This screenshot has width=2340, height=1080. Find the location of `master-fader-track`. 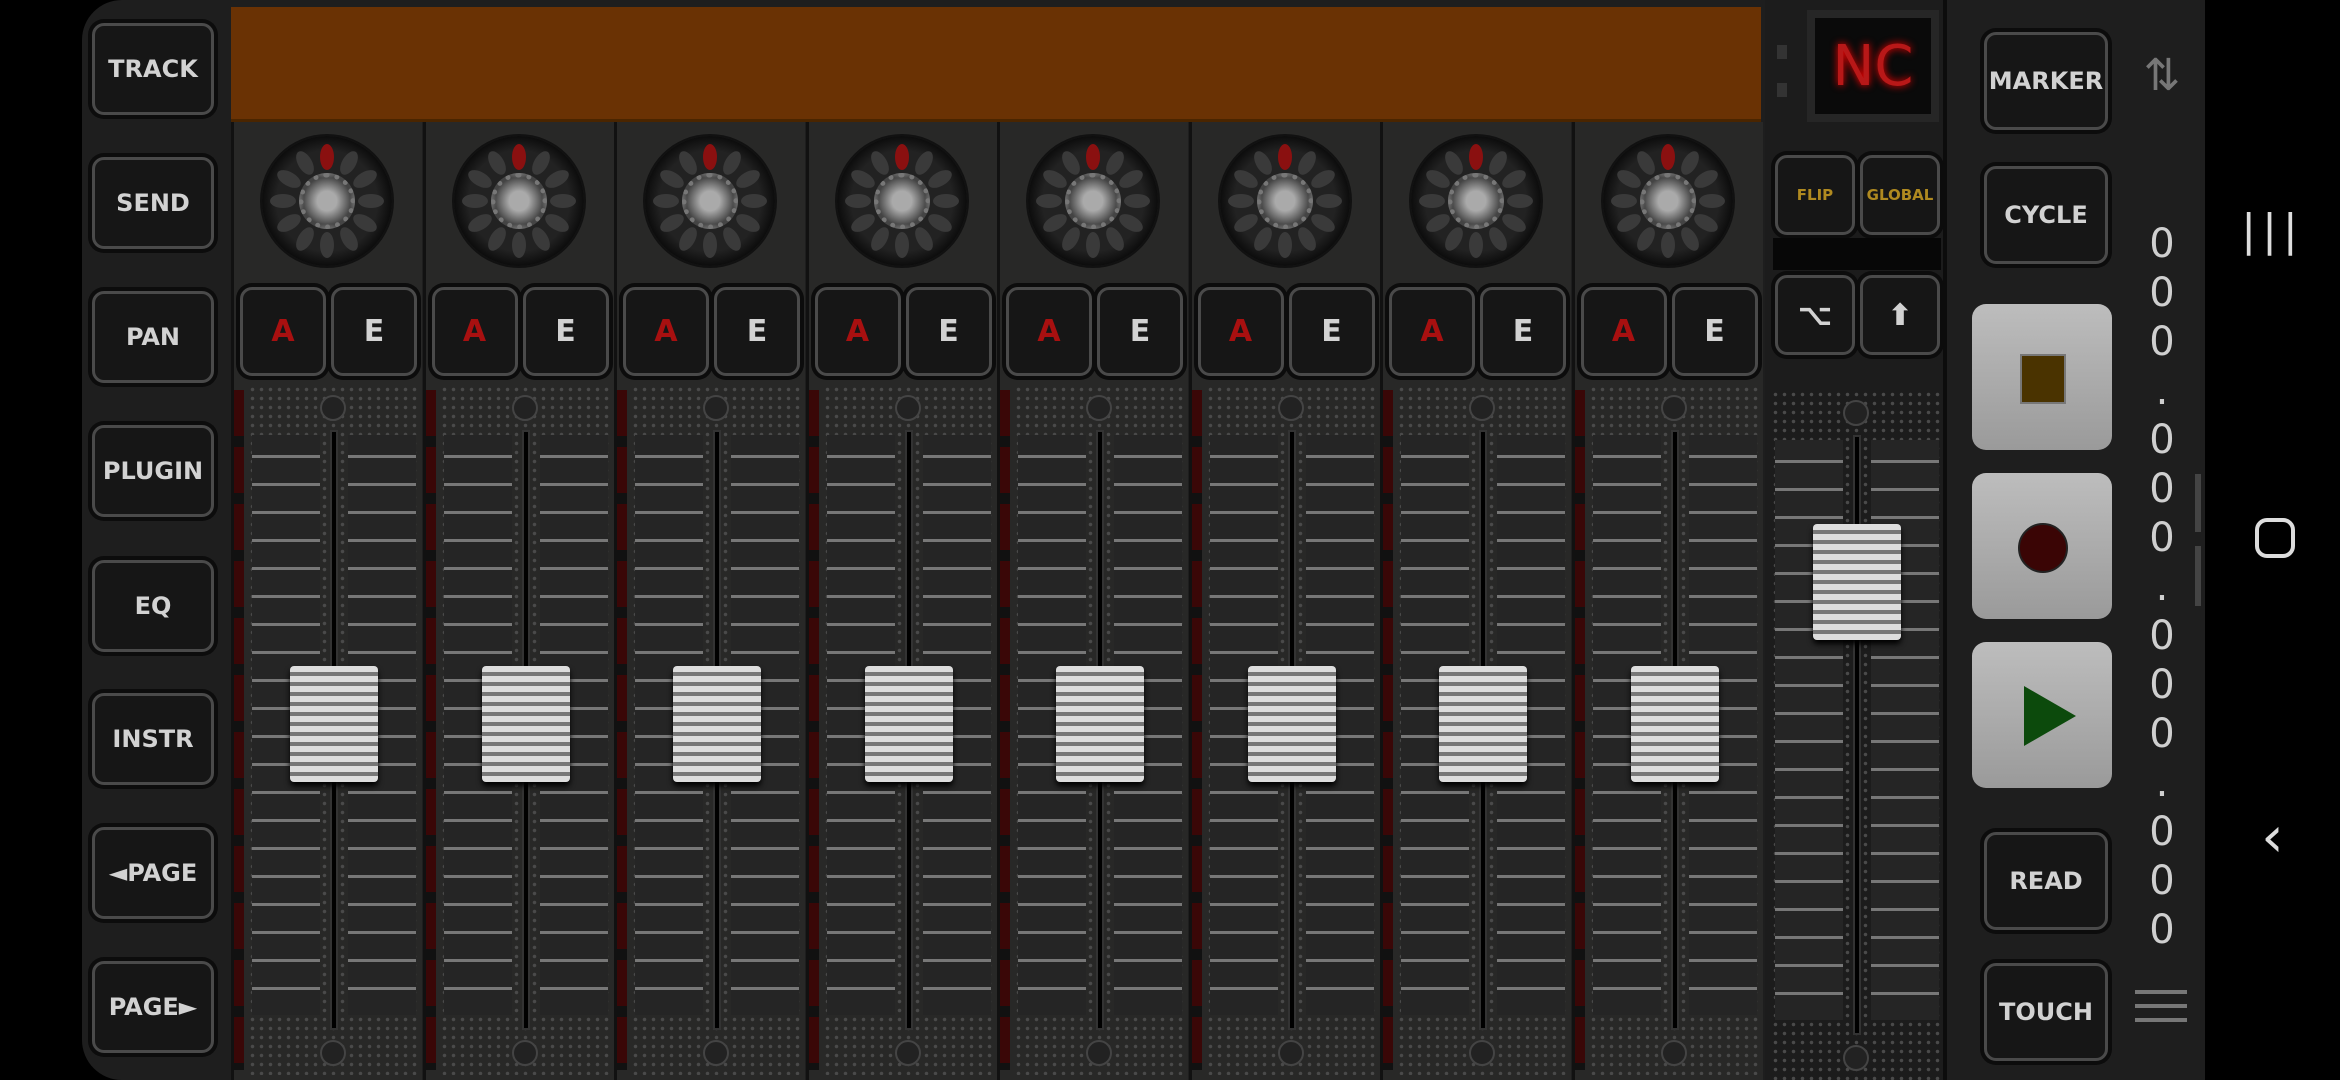

master-fader-track is located at coordinates (1857, 735).